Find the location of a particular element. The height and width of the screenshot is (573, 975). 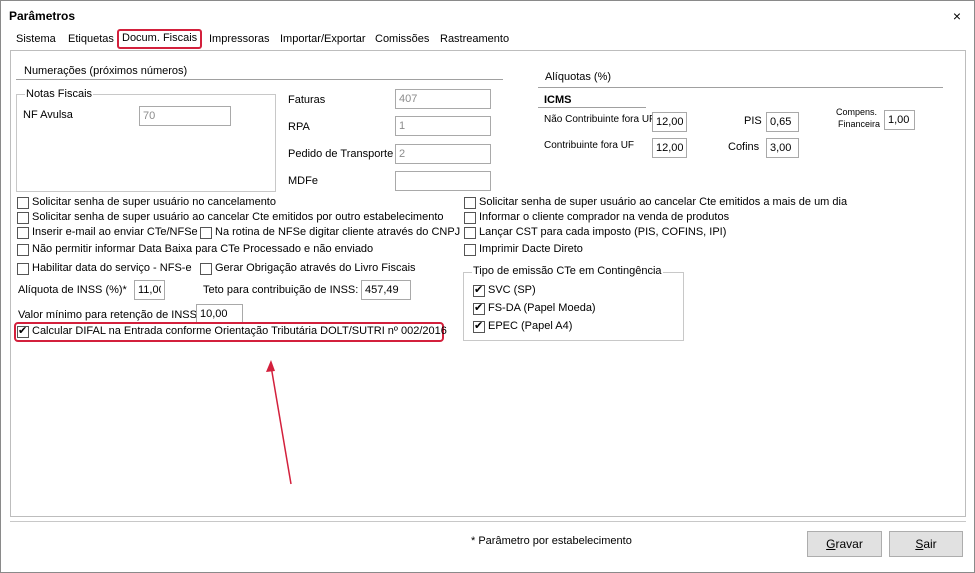

teto-inss-input is located at coordinates (386, 290).